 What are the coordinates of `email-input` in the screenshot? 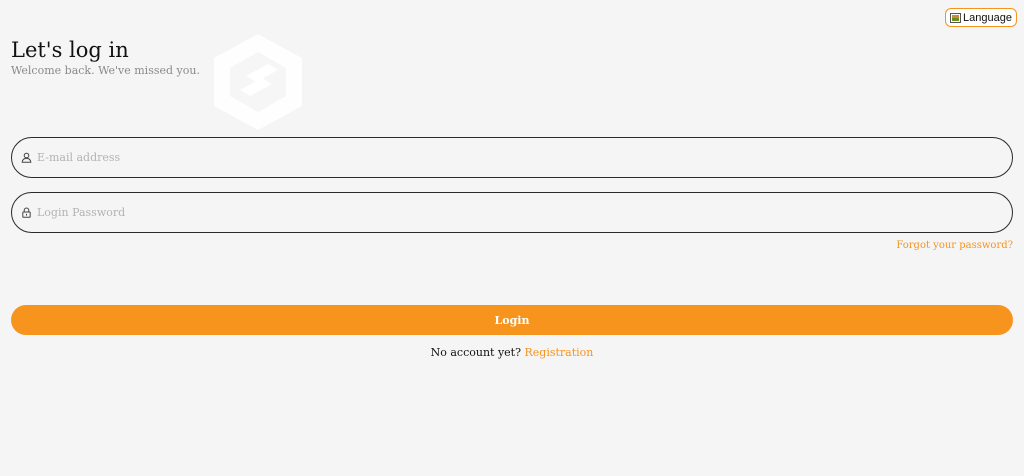 It's located at (524, 157).